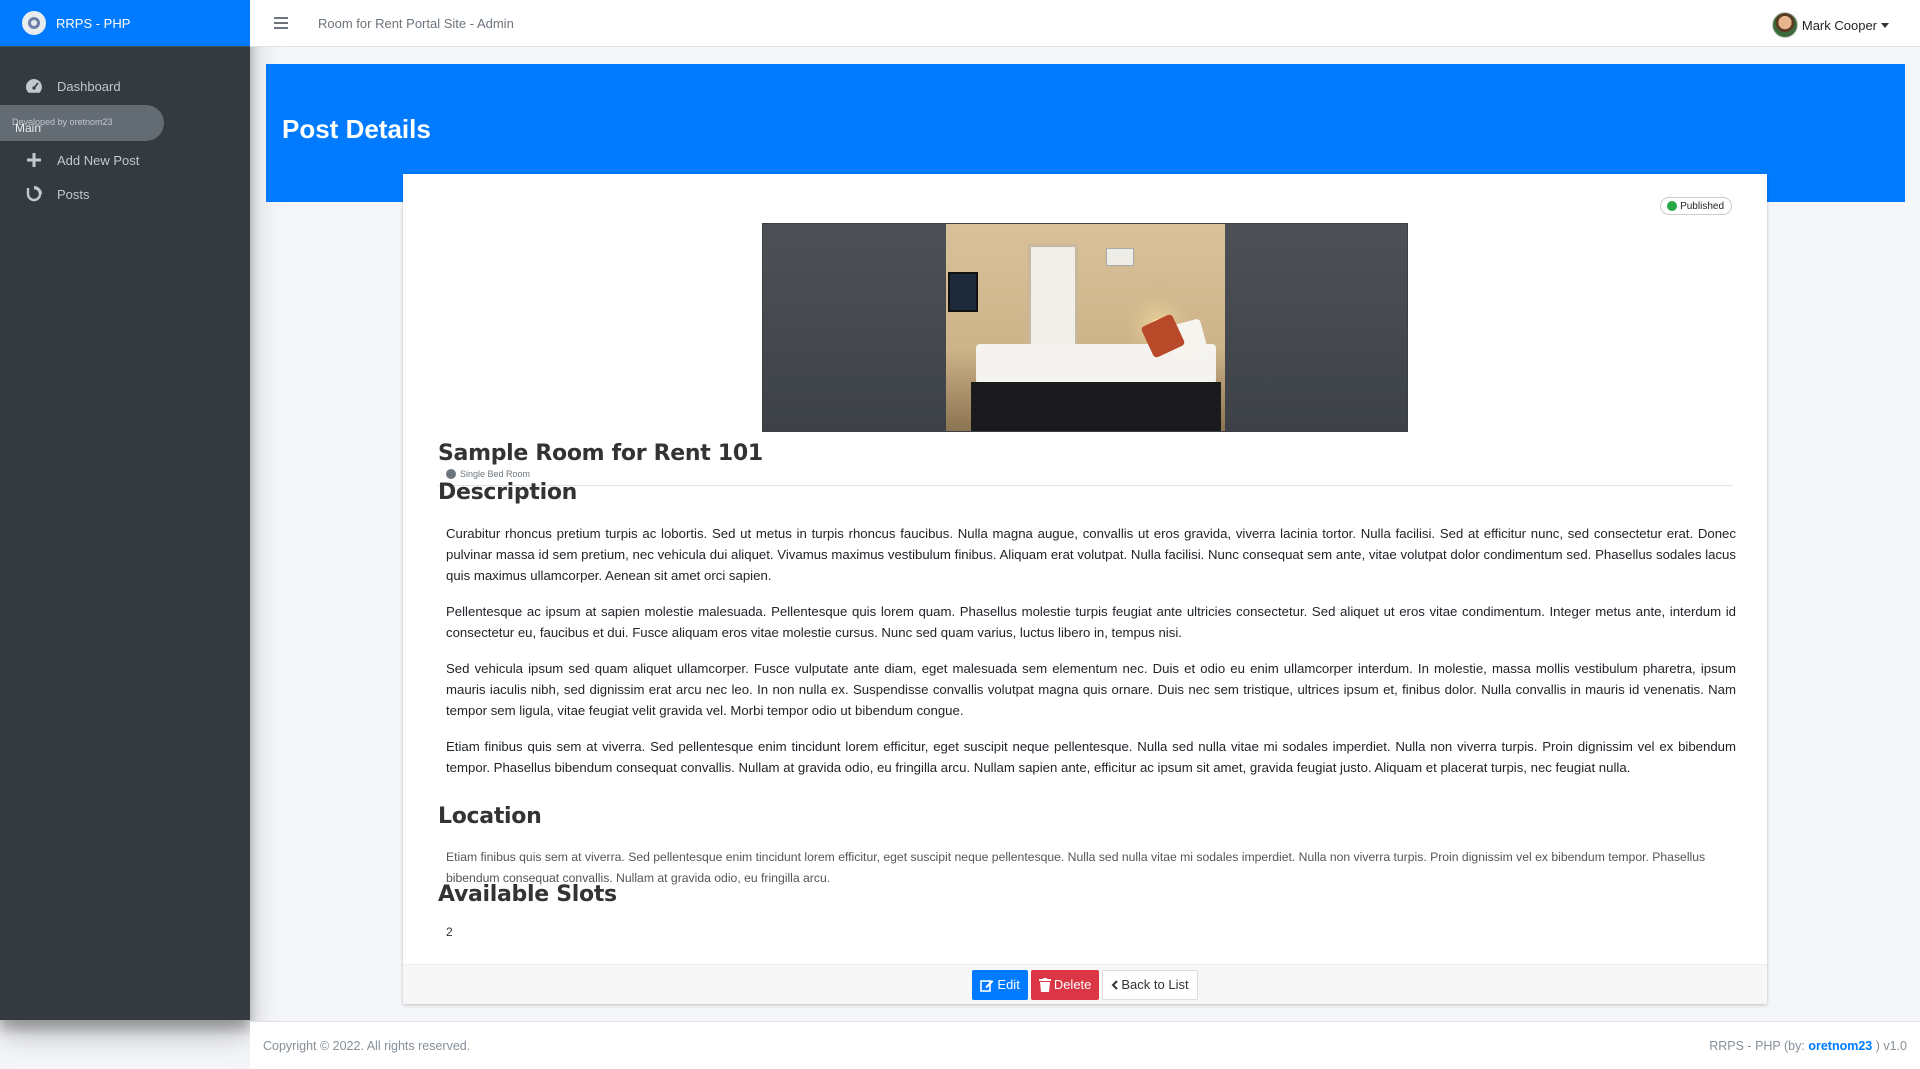 The height and width of the screenshot is (1069, 1920). I want to click on menu-toggle-icon, so click(281, 23).